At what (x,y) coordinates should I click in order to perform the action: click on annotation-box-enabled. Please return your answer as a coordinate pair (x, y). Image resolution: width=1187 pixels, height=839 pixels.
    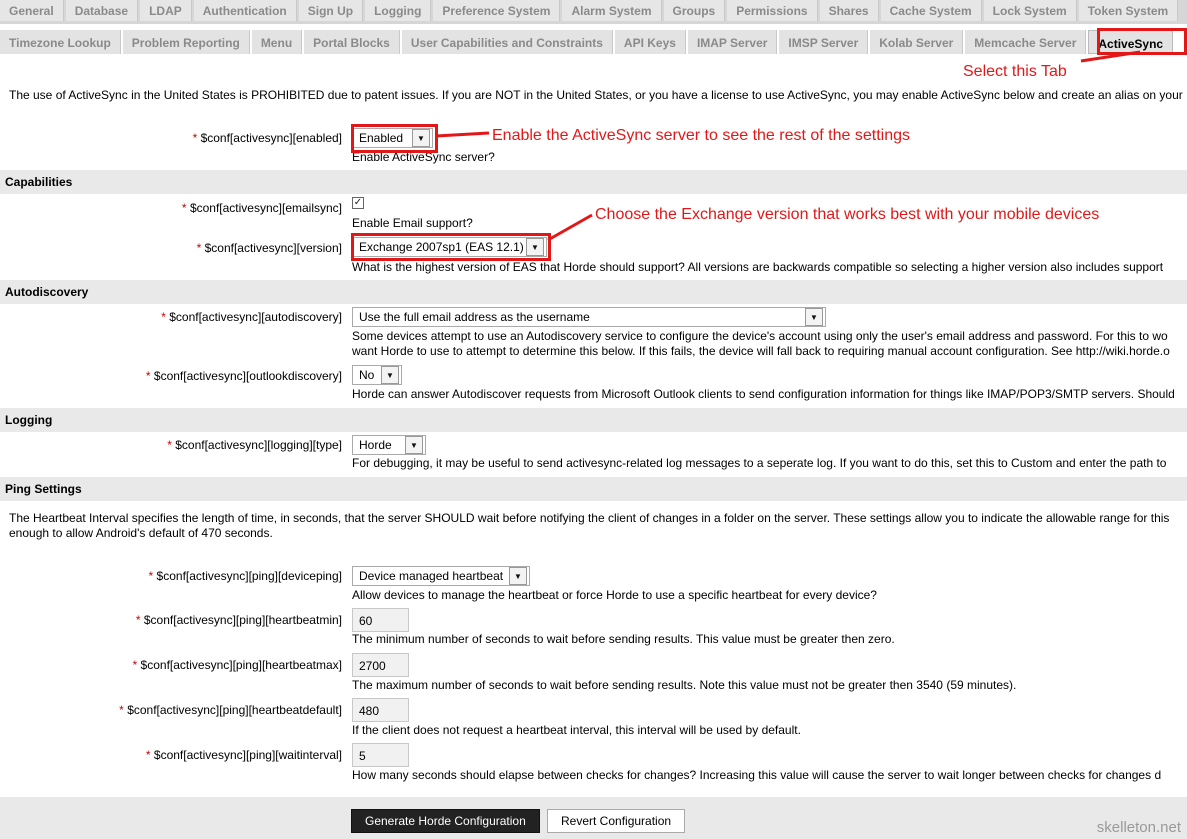
    Looking at the image, I should click on (394, 138).